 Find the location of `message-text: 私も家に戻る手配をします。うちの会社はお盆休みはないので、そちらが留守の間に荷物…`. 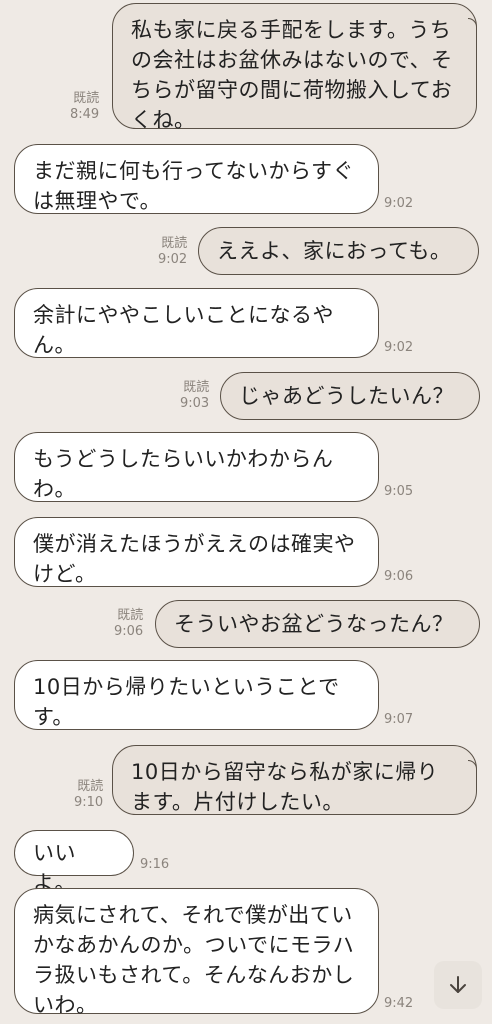

message-text: 私も家に戻る手配をします。うちの会社はお盆休みはないので、そちらが留守の間に荷物… is located at coordinates (292, 75).